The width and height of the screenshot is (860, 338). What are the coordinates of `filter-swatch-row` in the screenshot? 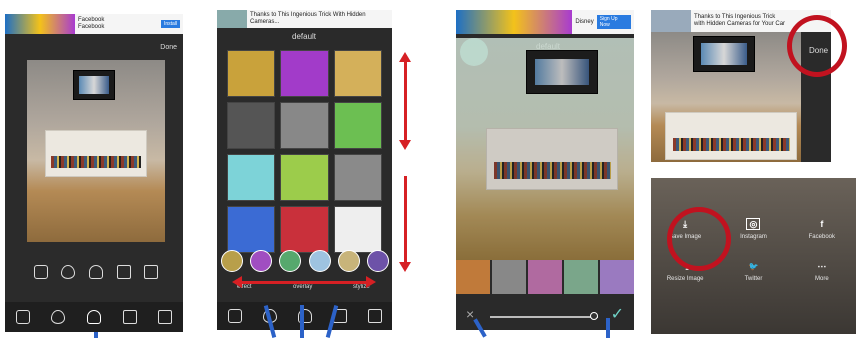 It's located at (305, 261).